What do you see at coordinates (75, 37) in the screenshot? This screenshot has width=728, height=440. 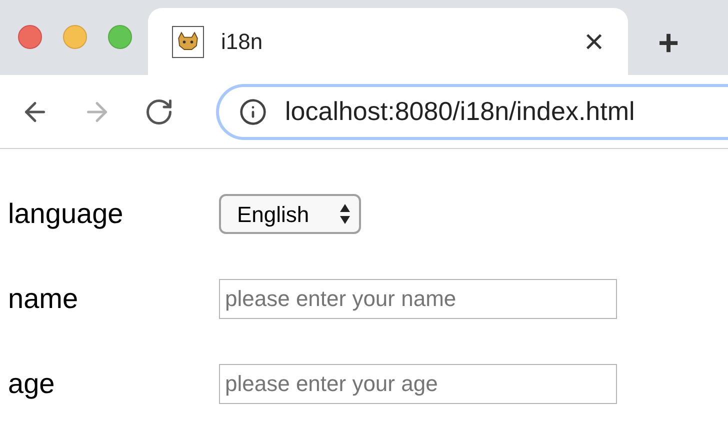 I see `minimize-window-icon` at bounding box center [75, 37].